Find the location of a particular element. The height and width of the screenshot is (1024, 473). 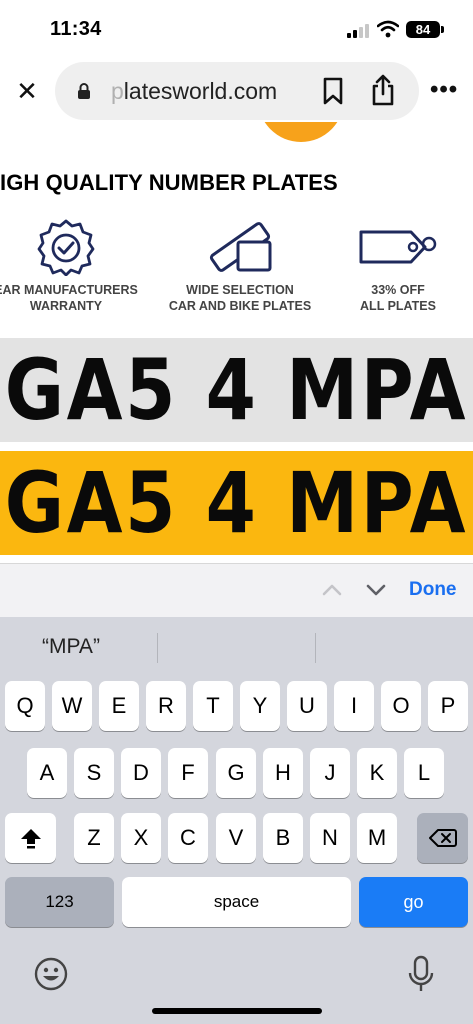

chevron-down-icon is located at coordinates (376, 590).